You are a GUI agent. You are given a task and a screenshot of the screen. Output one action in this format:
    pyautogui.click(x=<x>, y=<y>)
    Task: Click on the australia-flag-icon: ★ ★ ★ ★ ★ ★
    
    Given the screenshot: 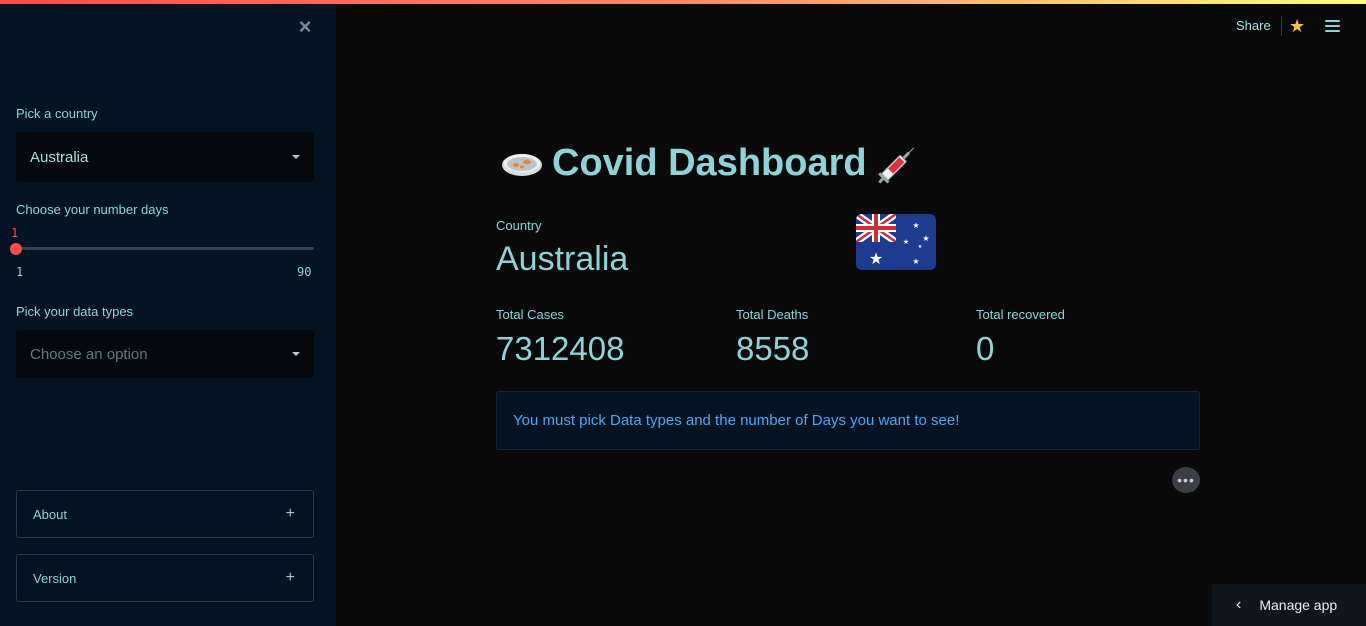 What is the action you would take?
    pyautogui.click(x=896, y=242)
    